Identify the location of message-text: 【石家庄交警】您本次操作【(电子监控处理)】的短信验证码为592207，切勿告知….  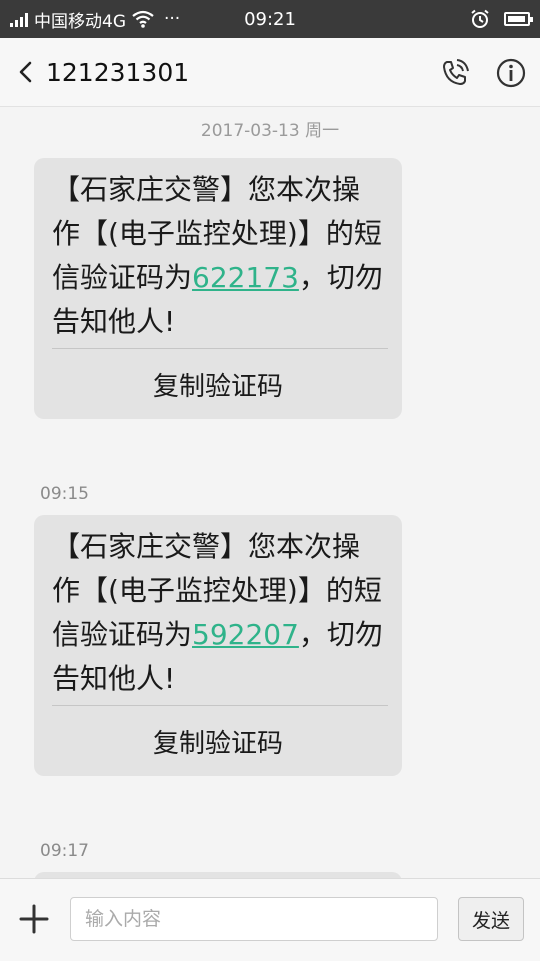
(218, 608).